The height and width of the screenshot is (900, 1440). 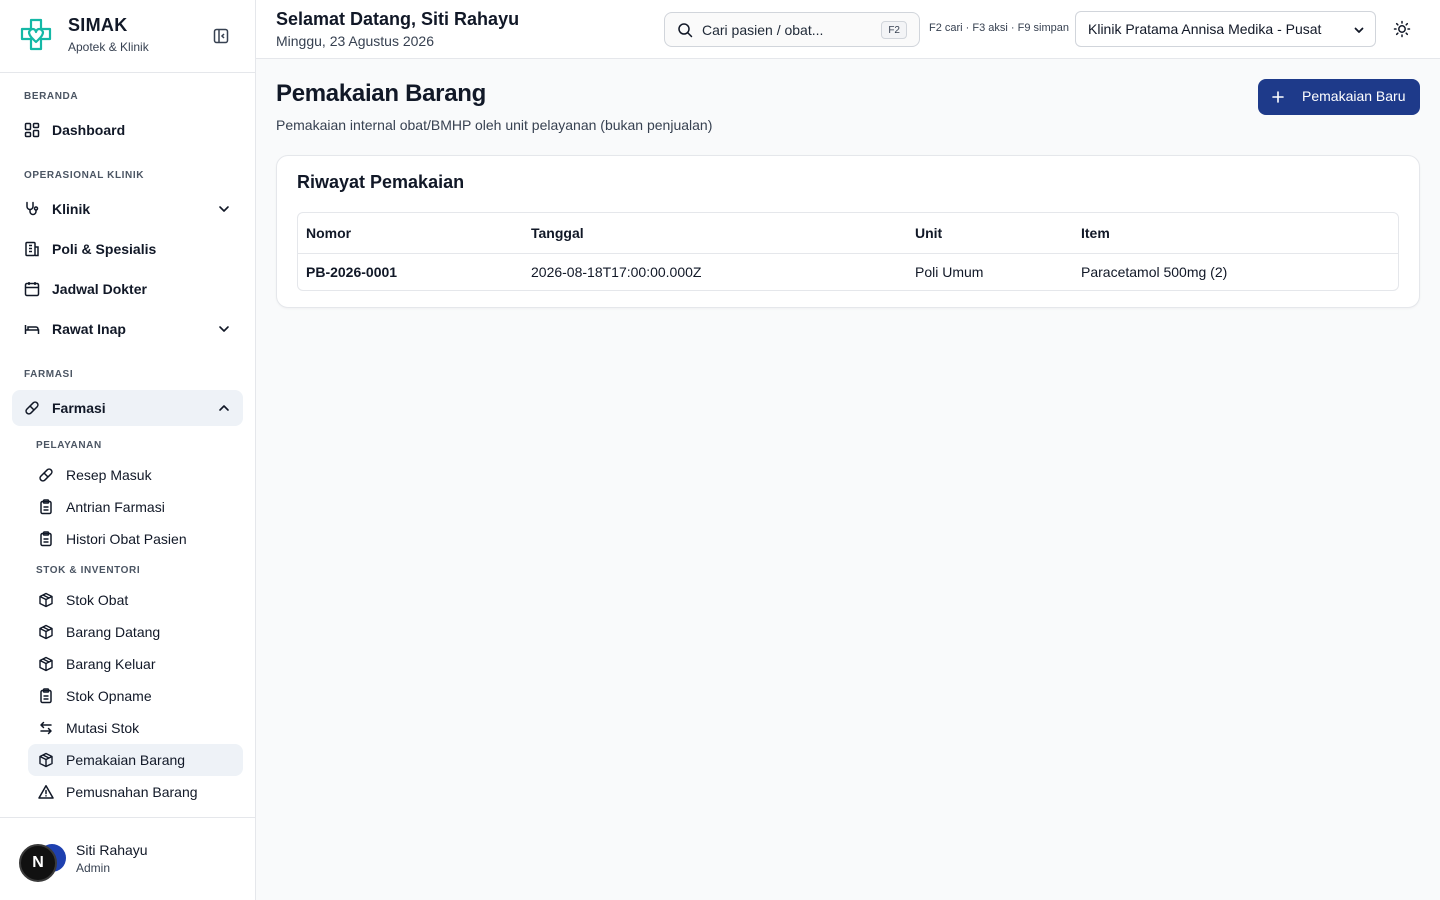 I want to click on sidebar-item-farmasi: Farmasi, so click(x=127, y=408).